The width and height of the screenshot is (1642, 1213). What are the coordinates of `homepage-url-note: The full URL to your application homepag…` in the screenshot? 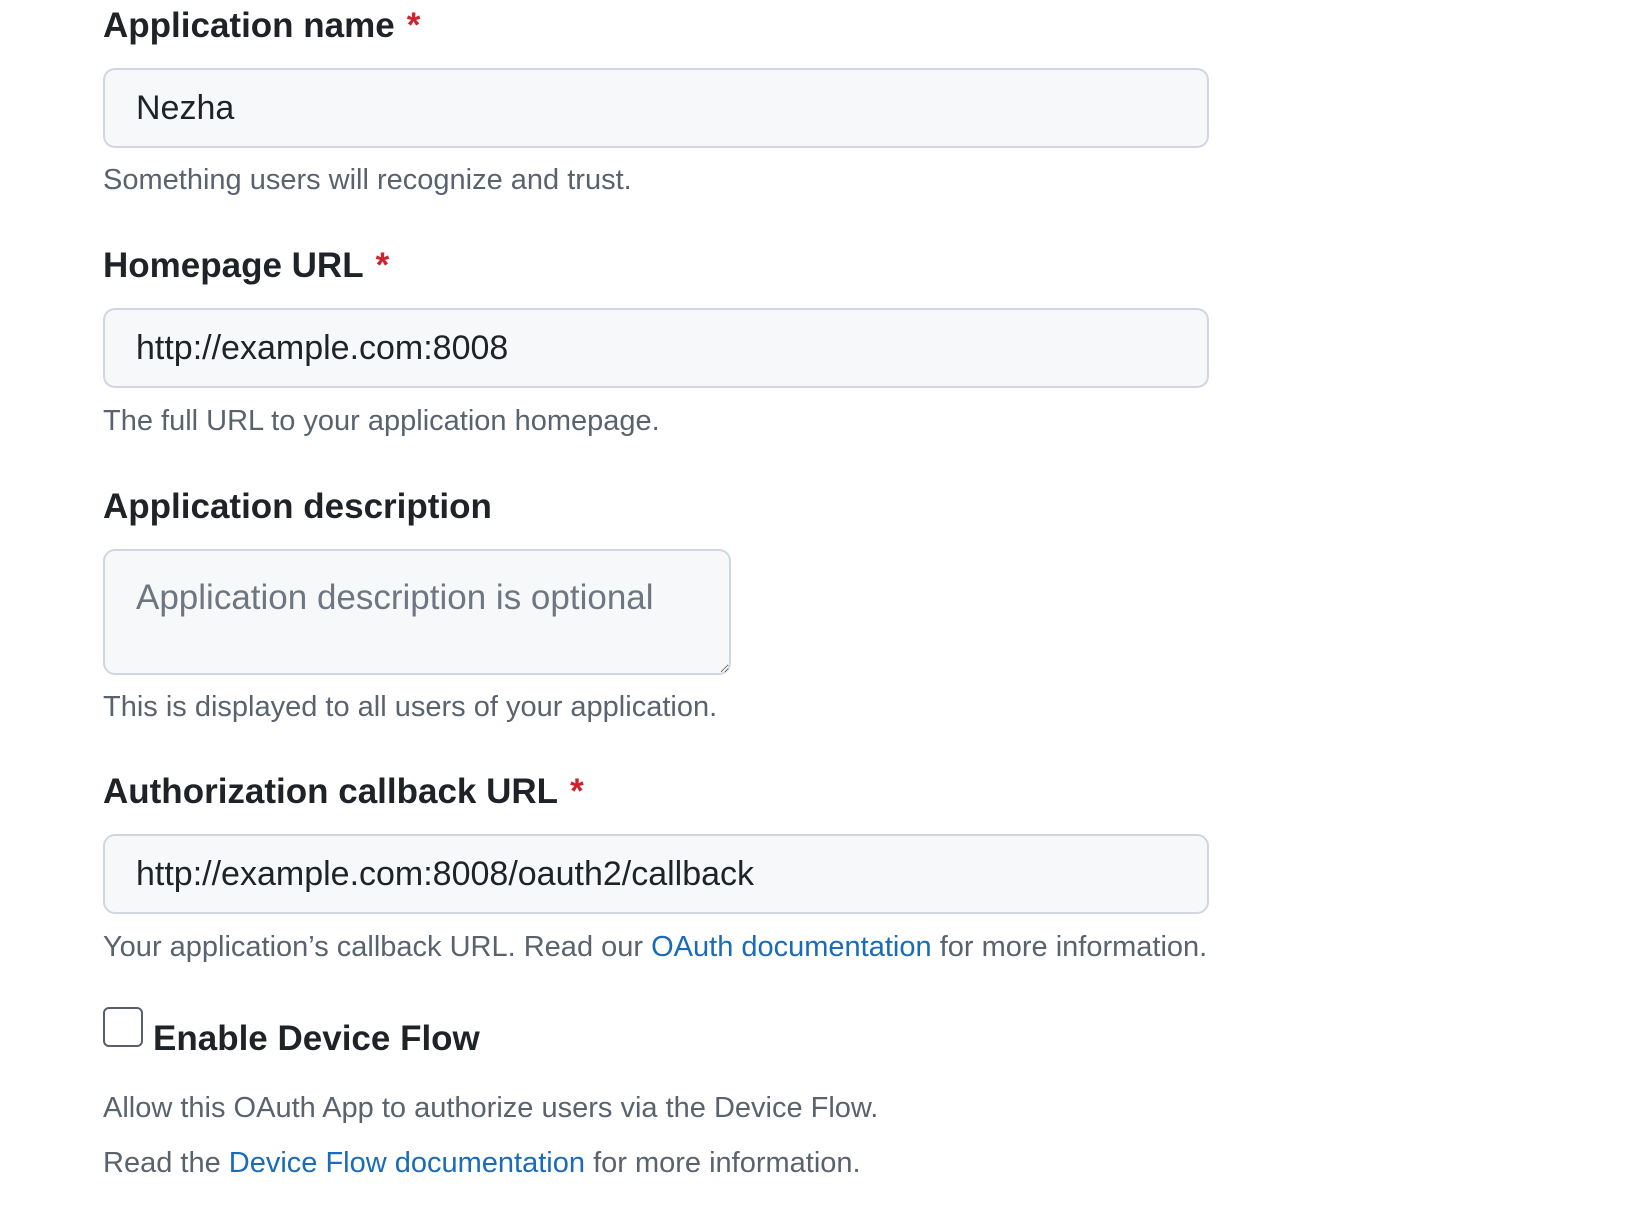 It's located at (381, 421).